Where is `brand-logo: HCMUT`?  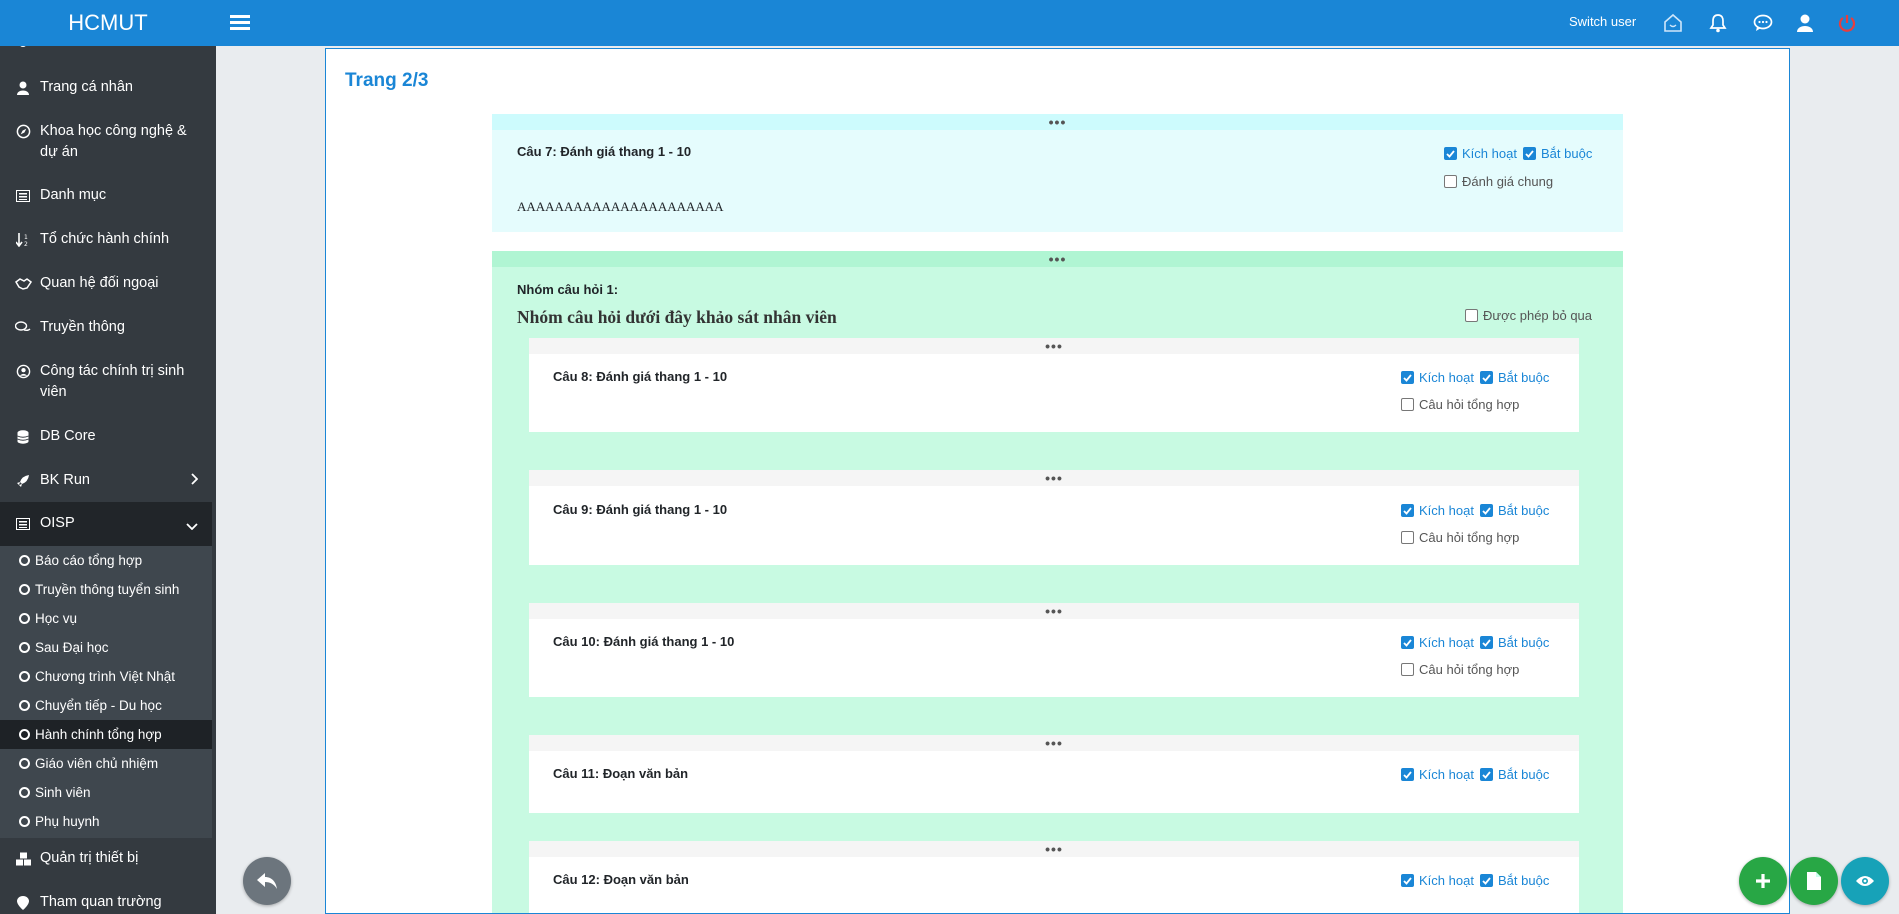
brand-logo: HCMUT is located at coordinates (108, 23).